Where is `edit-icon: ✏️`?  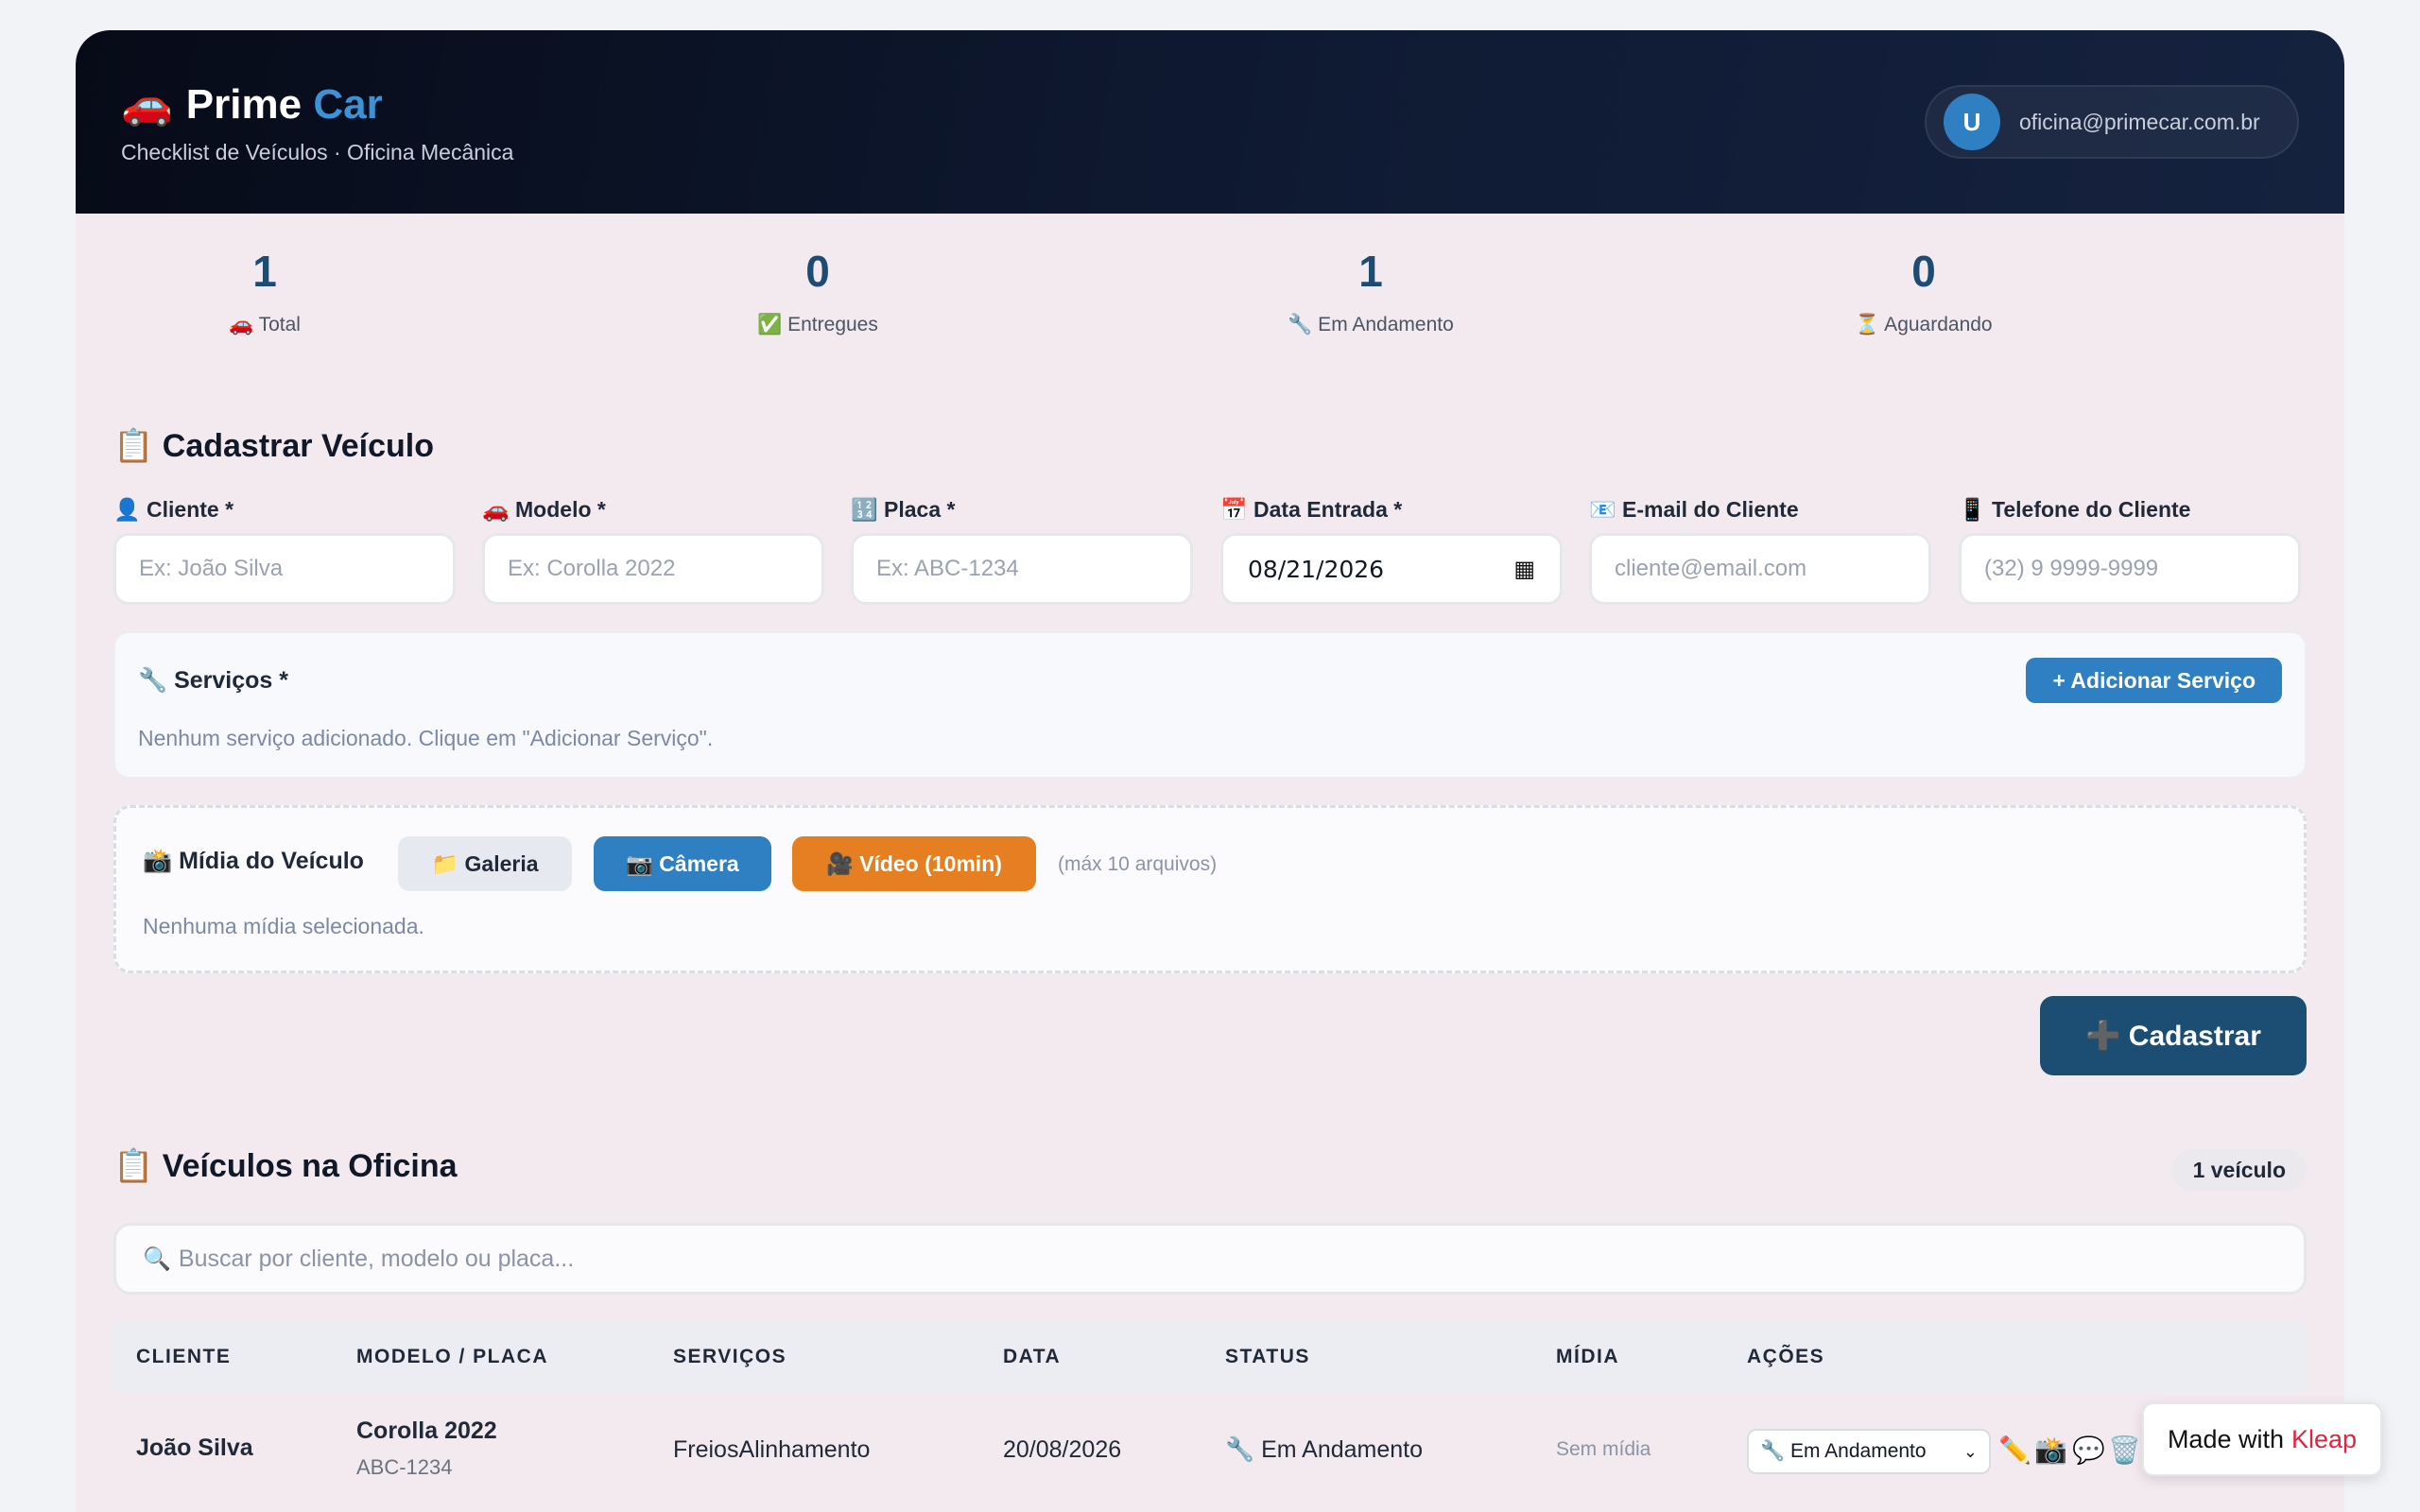 edit-icon: ✏️ is located at coordinates (2014, 1450).